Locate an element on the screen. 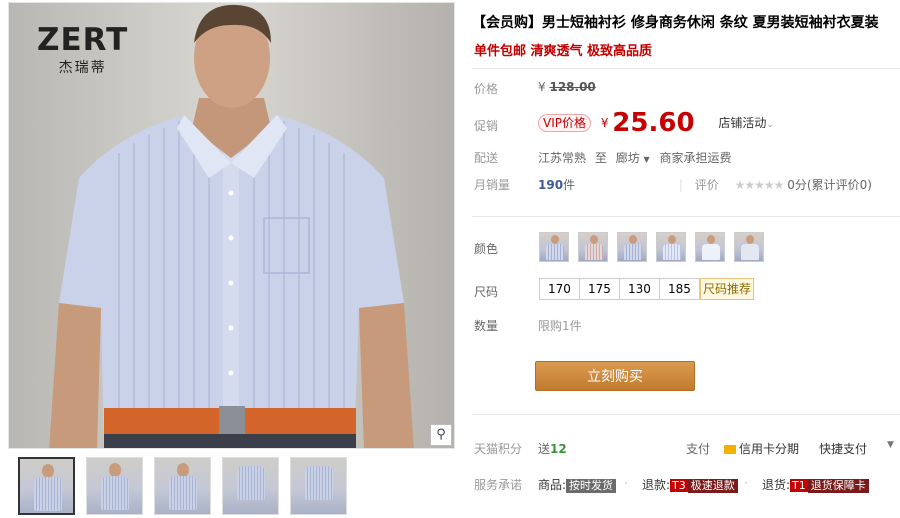  vip-price-badge: VIP价格 is located at coordinates (564, 123).